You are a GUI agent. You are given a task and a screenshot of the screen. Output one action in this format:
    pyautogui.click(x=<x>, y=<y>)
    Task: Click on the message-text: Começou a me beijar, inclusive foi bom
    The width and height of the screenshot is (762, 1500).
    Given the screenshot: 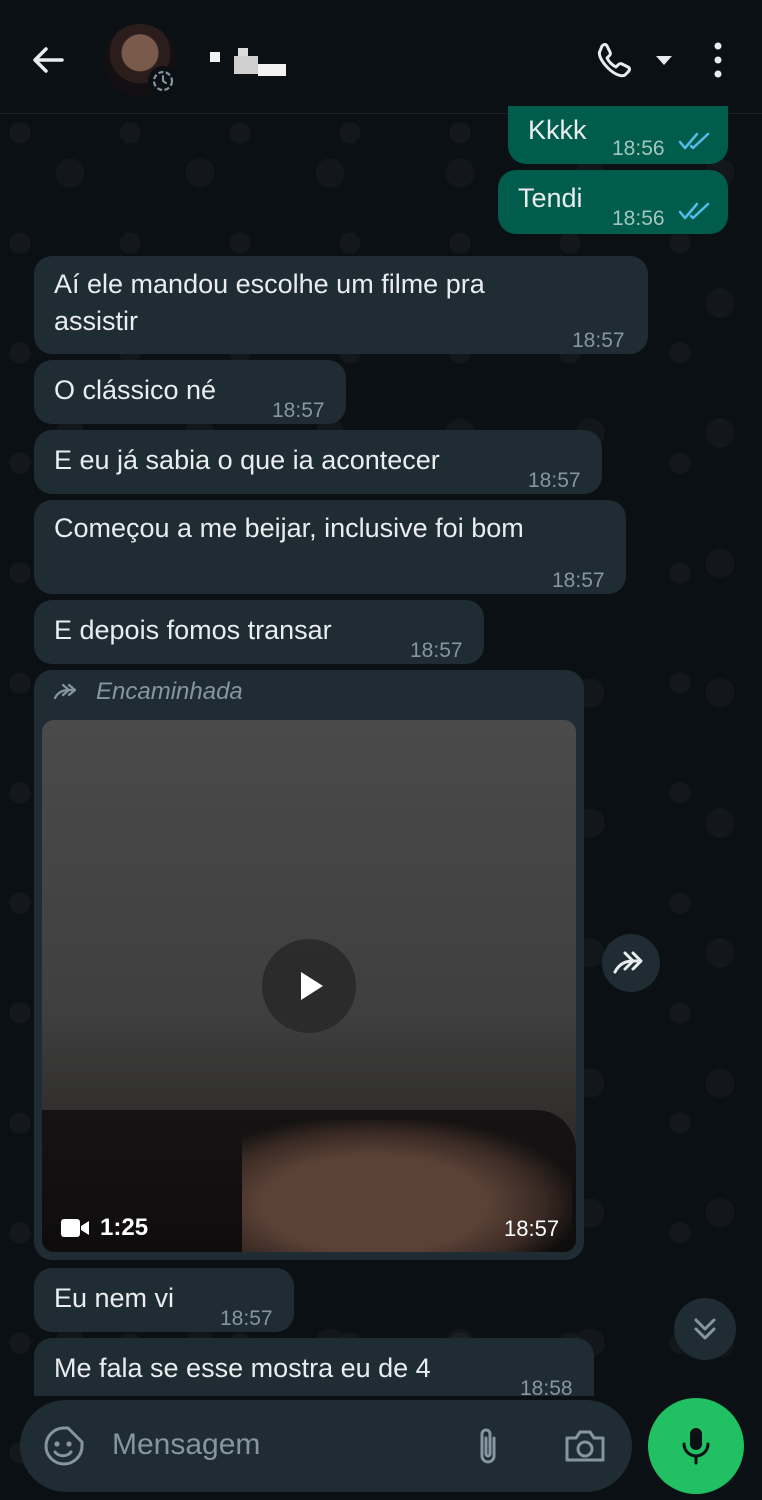 What is the action you would take?
    pyautogui.click(x=289, y=528)
    